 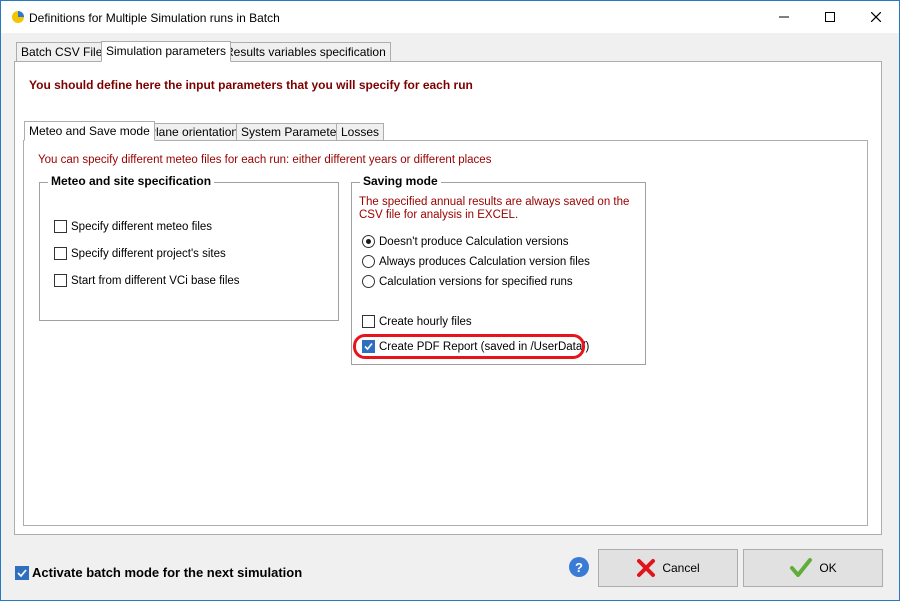 I want to click on specify-project-sites-option: Specify different project's sites, so click(x=140, y=253).